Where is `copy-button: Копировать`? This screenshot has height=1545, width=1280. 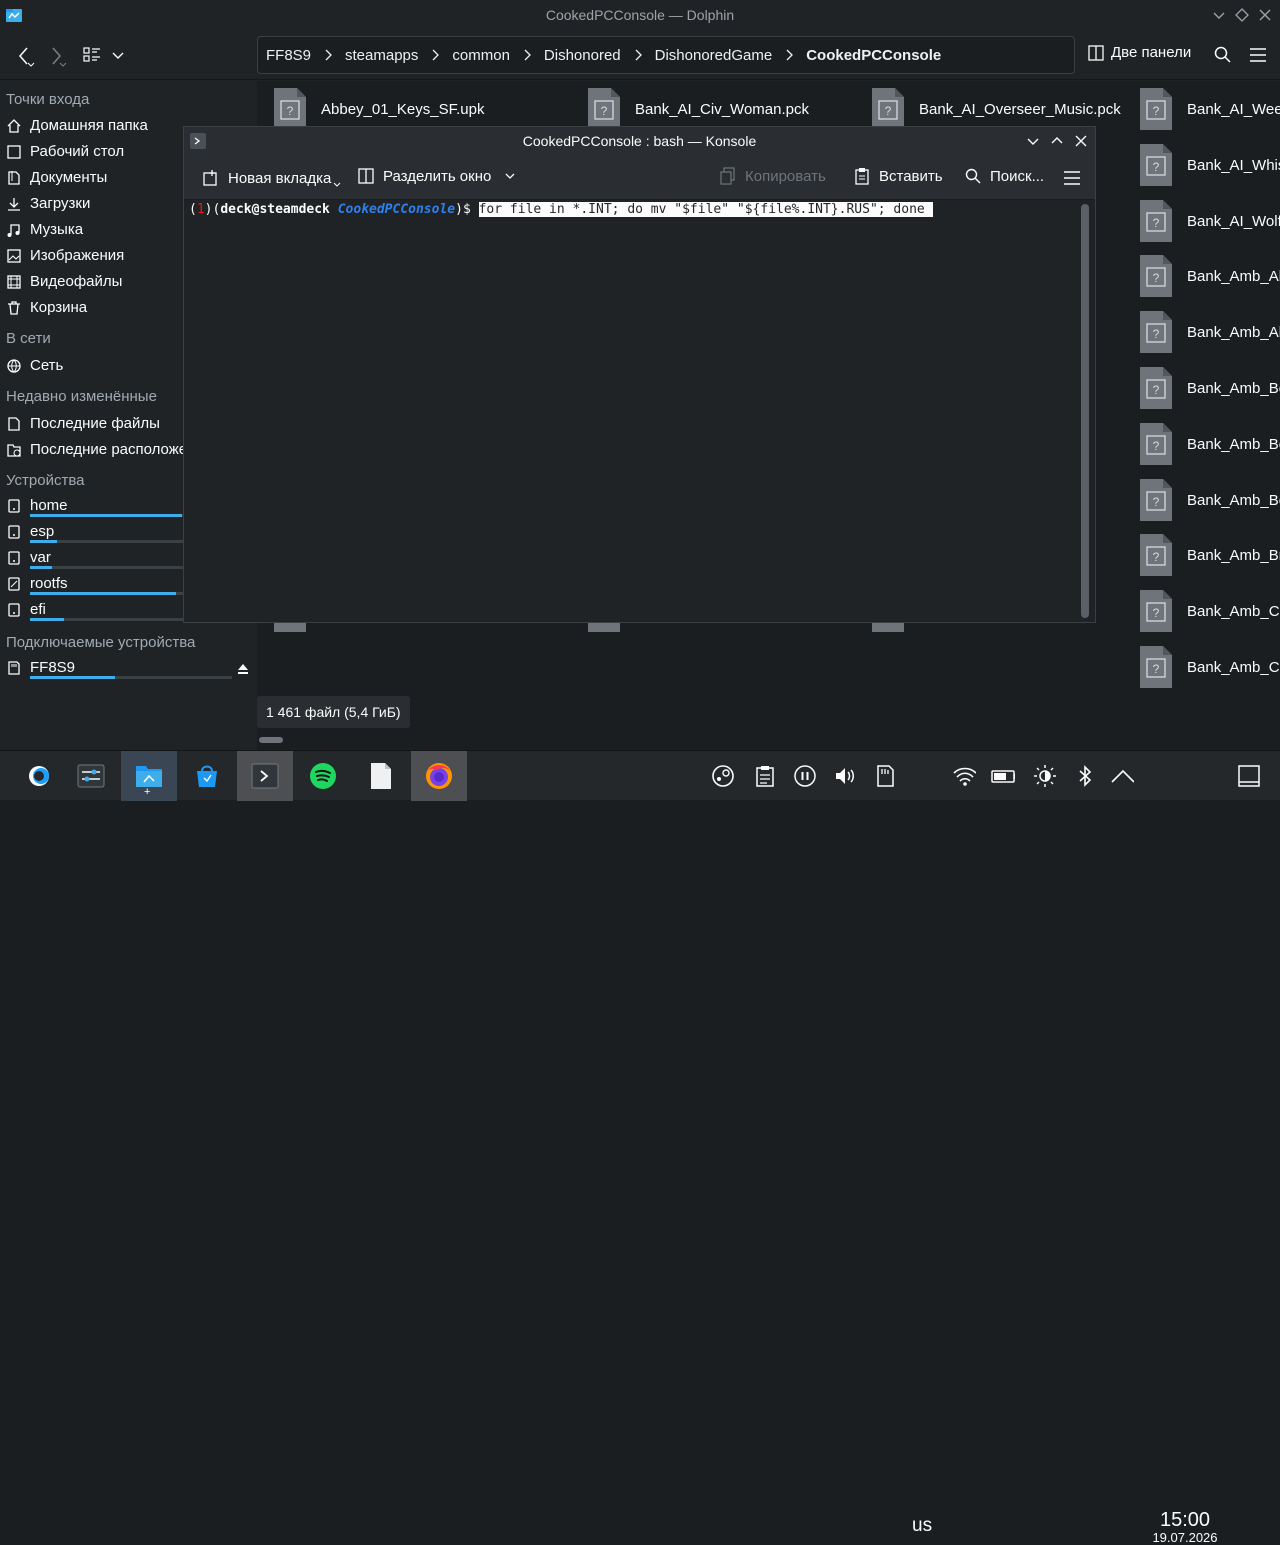 copy-button: Копировать is located at coordinates (772, 176).